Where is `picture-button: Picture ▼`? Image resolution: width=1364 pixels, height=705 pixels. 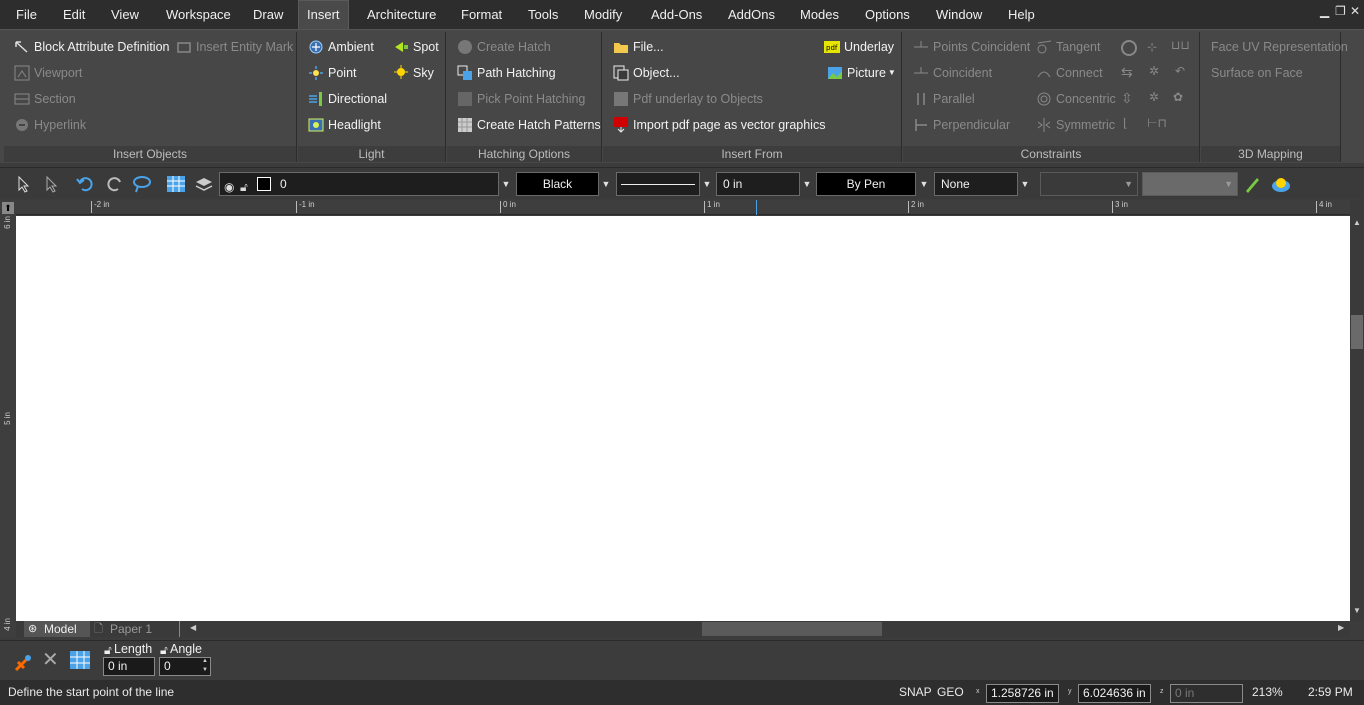 picture-button: Picture ▼ is located at coordinates (861, 73).